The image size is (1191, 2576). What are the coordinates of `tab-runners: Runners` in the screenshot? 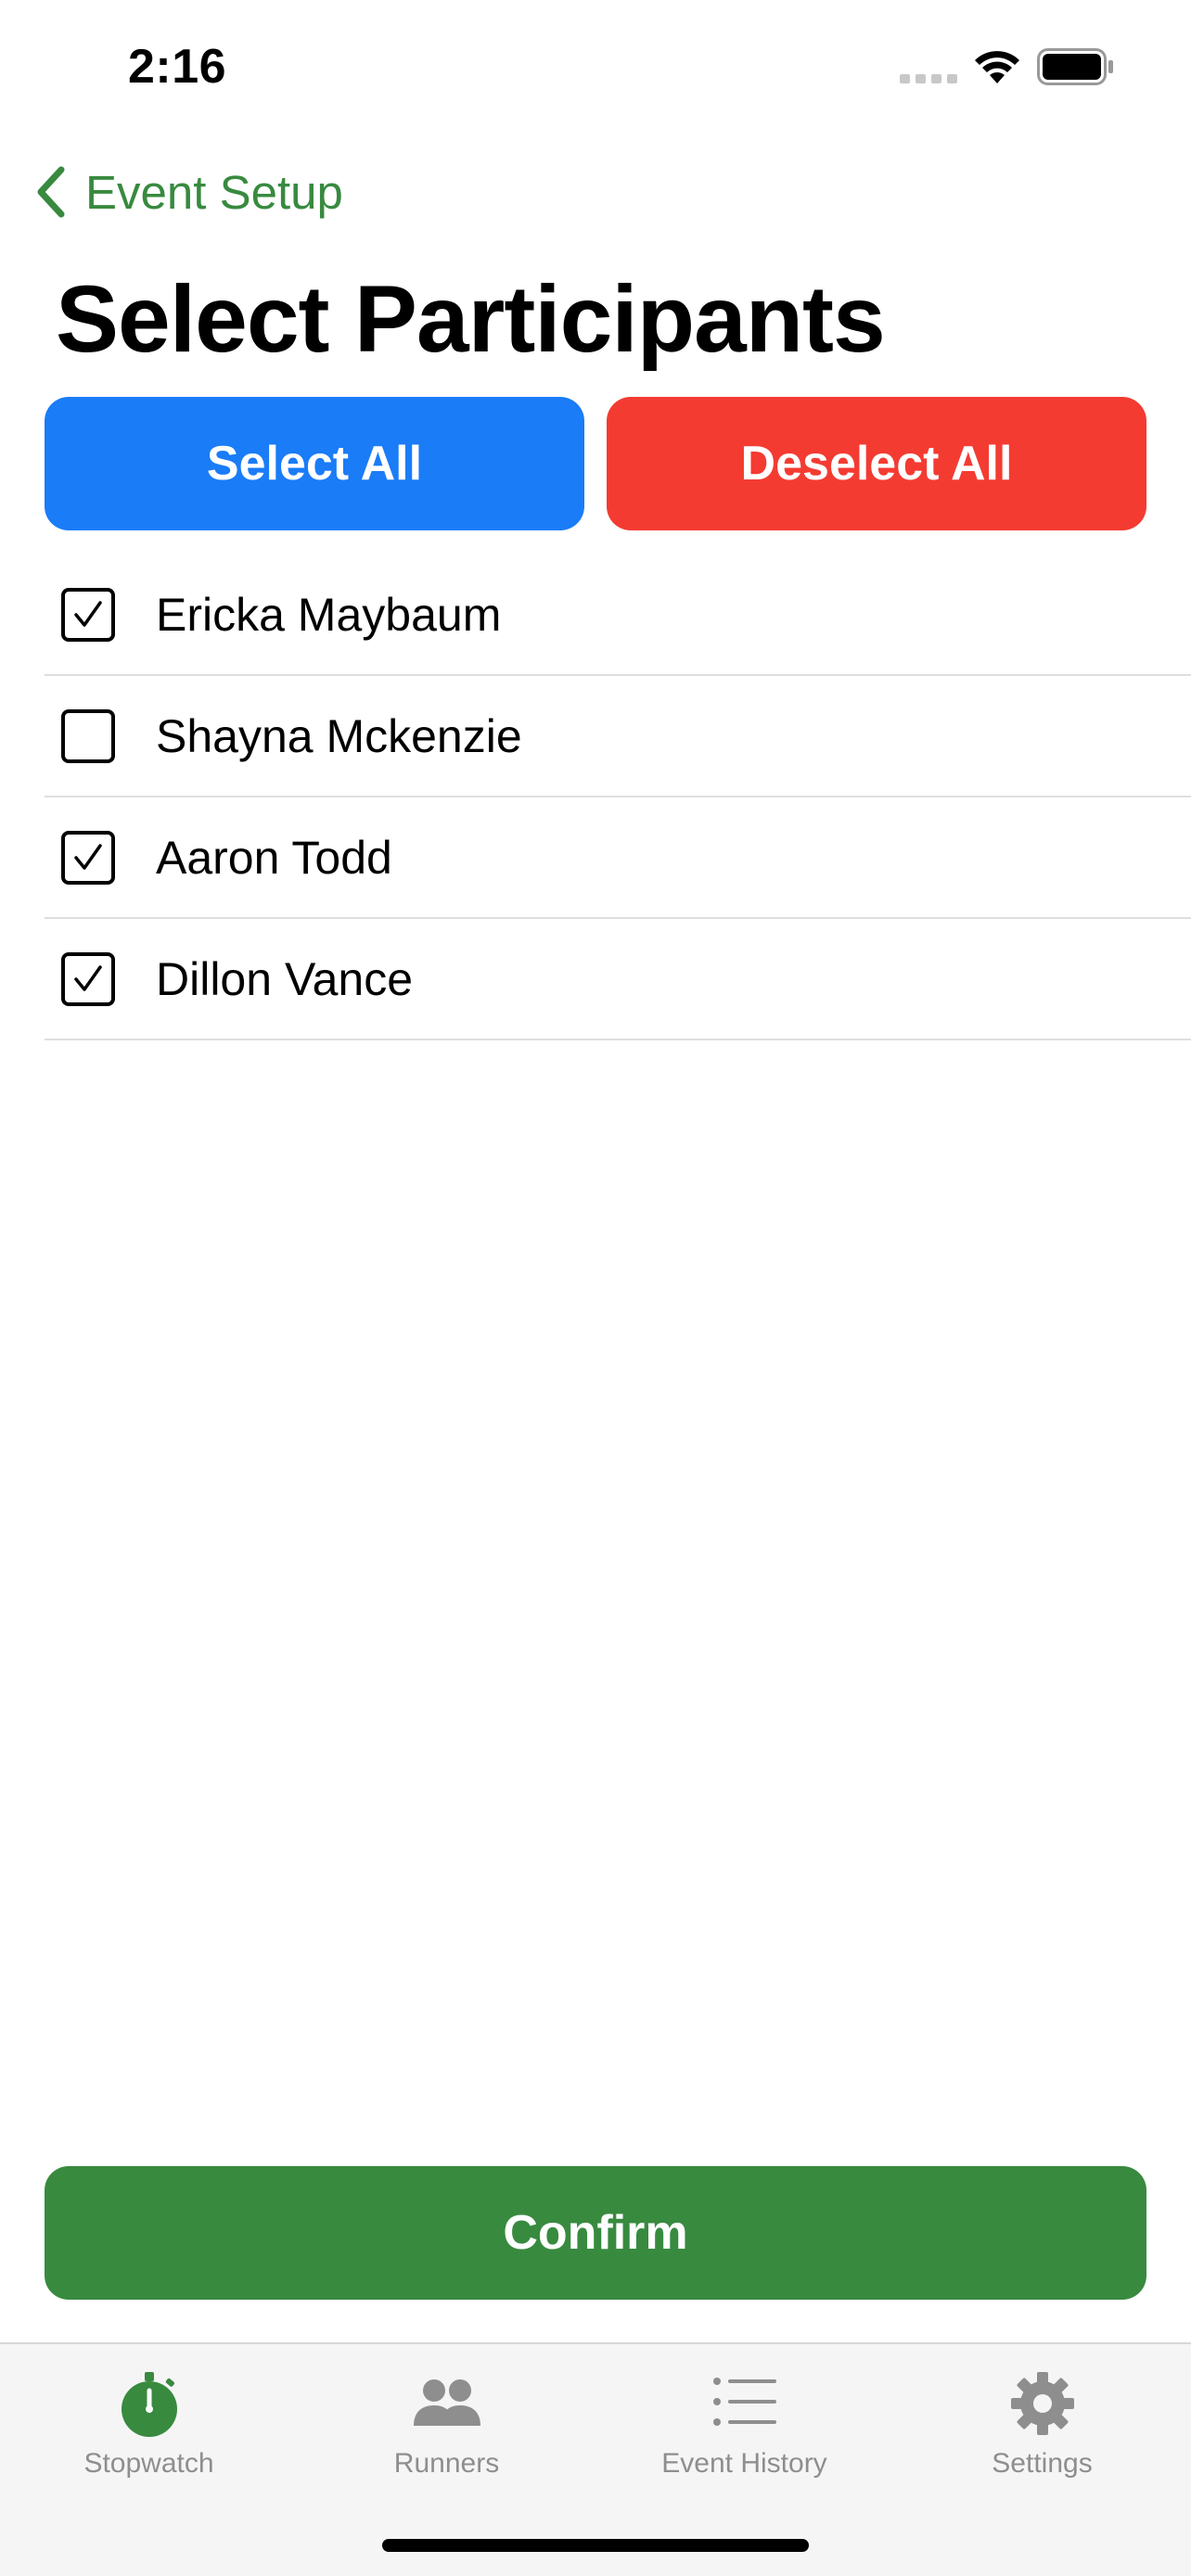 It's located at (447, 2419).